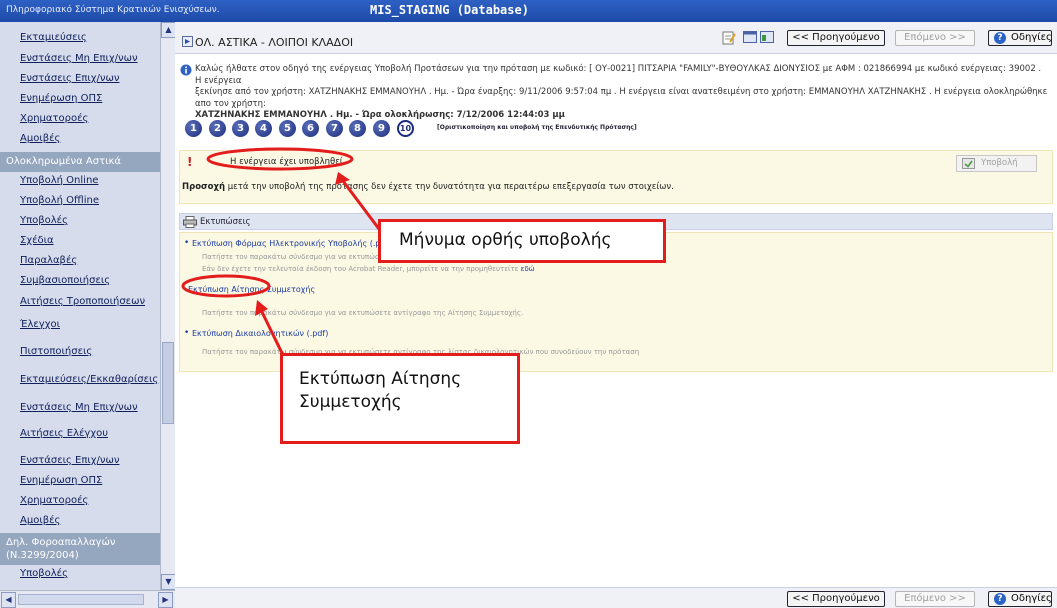  Describe the element at coordinates (729, 38) in the screenshot. I see `edit-note-icon` at that location.